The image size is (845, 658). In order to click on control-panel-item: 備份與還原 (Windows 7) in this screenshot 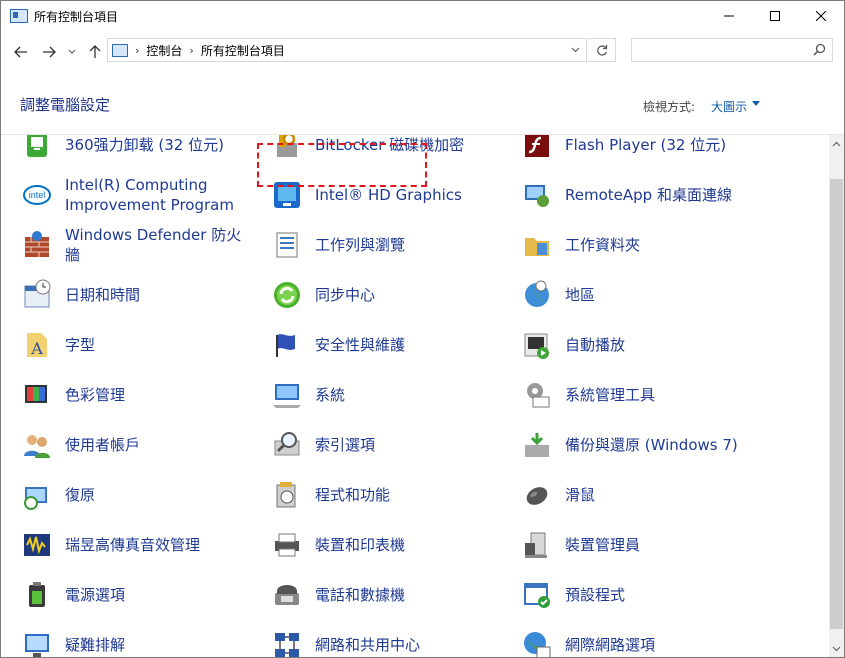, I will do `click(641, 445)`.